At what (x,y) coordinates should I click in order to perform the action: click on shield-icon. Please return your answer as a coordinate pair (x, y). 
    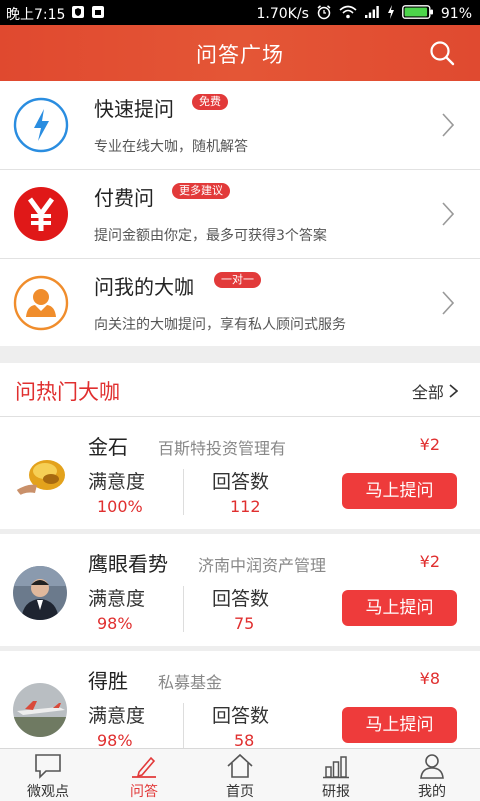
    Looking at the image, I should click on (78, 14).